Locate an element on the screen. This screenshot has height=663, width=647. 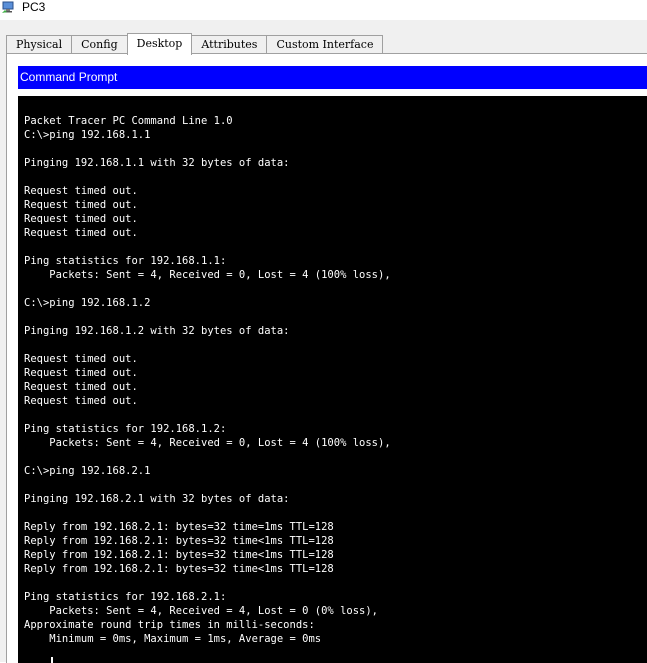
tab-attributes: Attributes is located at coordinates (229, 44).